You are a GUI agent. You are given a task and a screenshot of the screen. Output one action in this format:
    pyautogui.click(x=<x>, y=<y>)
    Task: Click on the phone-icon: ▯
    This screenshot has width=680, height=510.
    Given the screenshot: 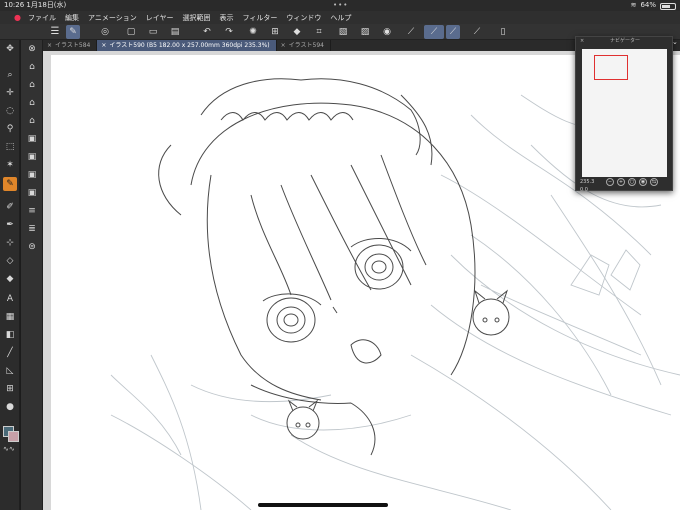 What is the action you would take?
    pyautogui.click(x=503, y=32)
    